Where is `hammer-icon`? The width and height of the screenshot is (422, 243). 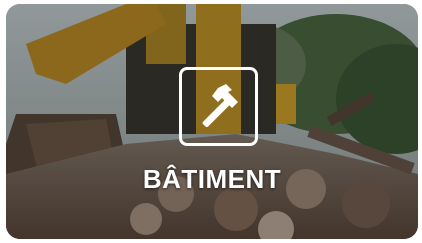 hammer-icon is located at coordinates (220, 105).